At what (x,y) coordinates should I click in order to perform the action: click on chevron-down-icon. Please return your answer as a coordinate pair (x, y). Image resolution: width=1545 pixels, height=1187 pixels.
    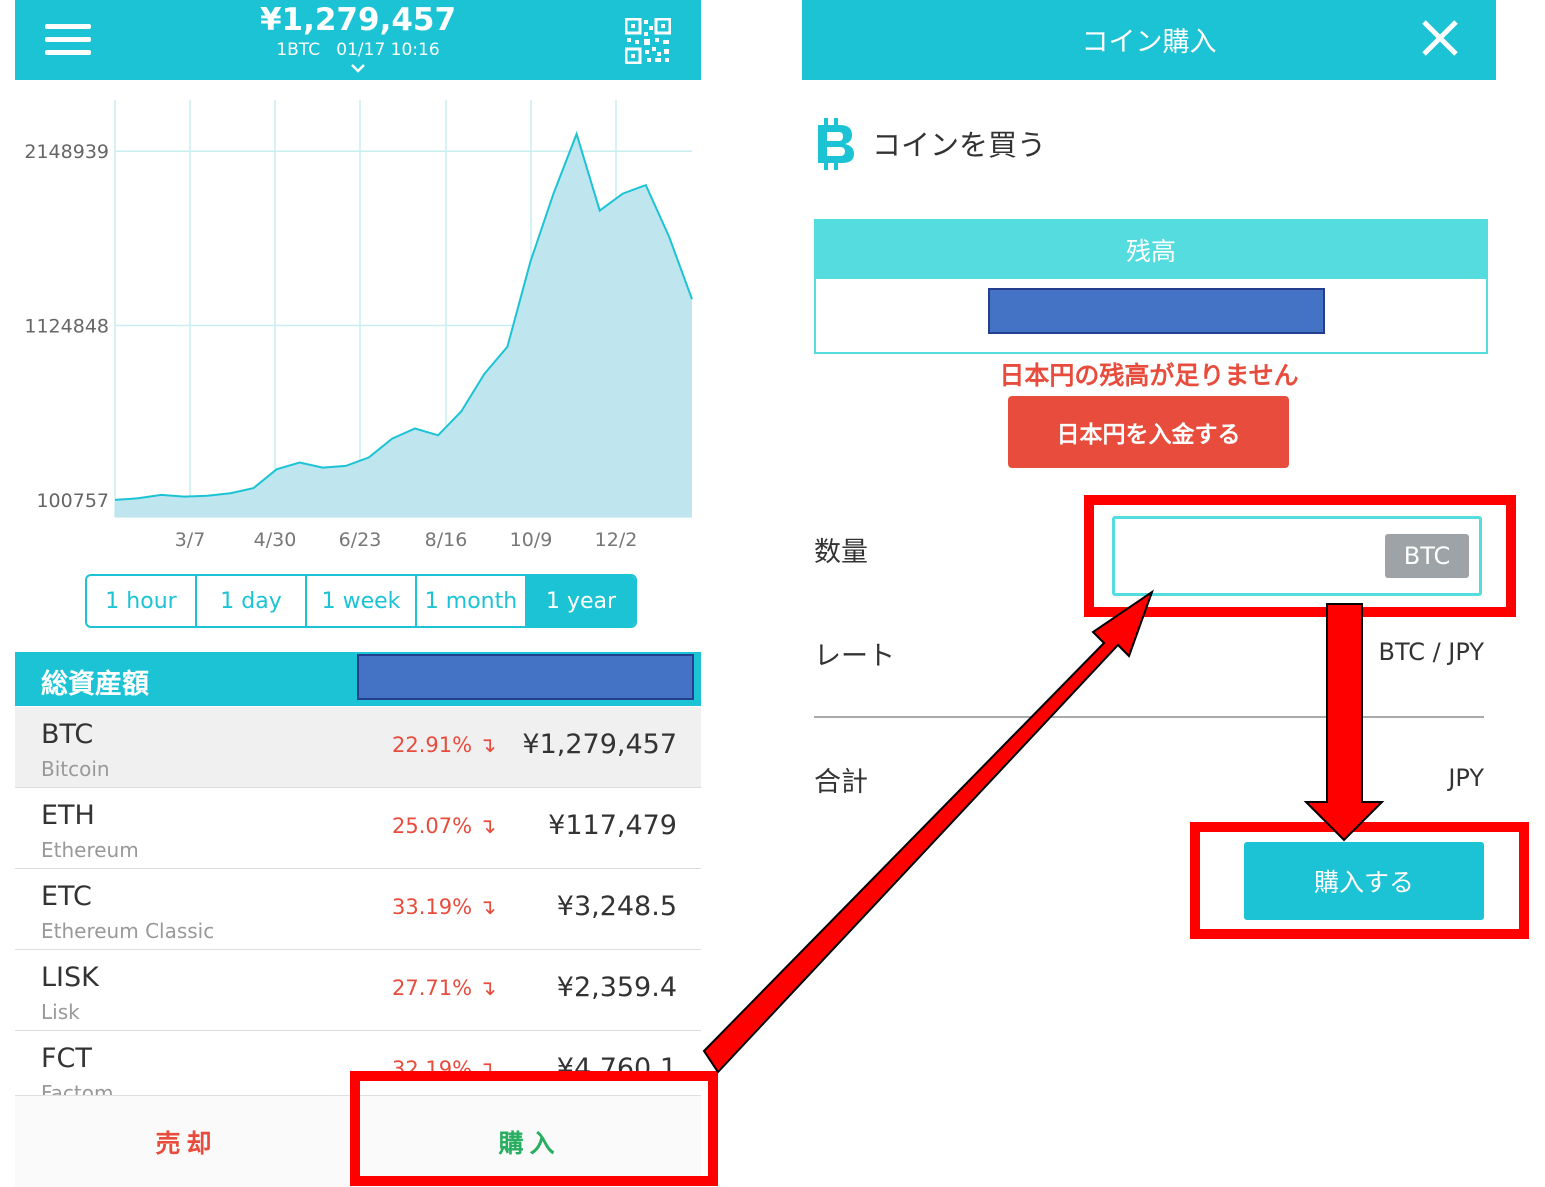
    Looking at the image, I should click on (358, 68).